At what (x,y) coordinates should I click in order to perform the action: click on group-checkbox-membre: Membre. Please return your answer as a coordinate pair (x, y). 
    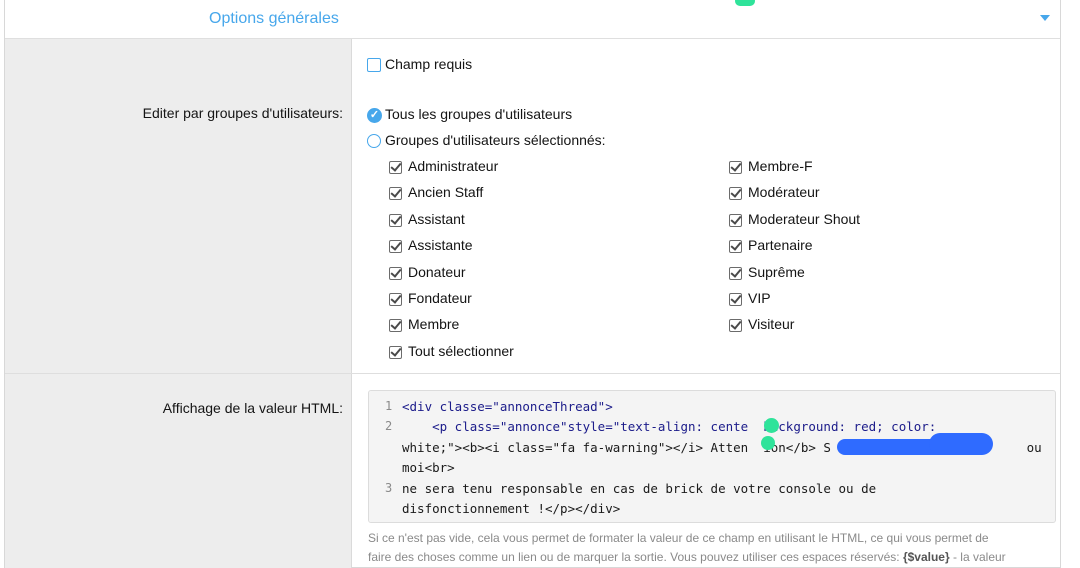
    Looking at the image, I should click on (424, 324).